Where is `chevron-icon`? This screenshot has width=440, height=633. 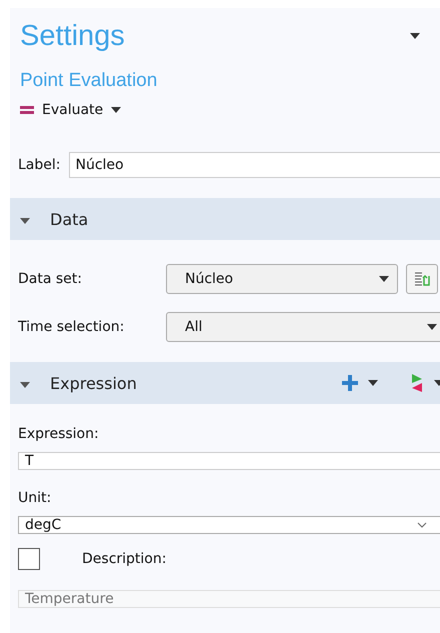 chevron-icon is located at coordinates (422, 525).